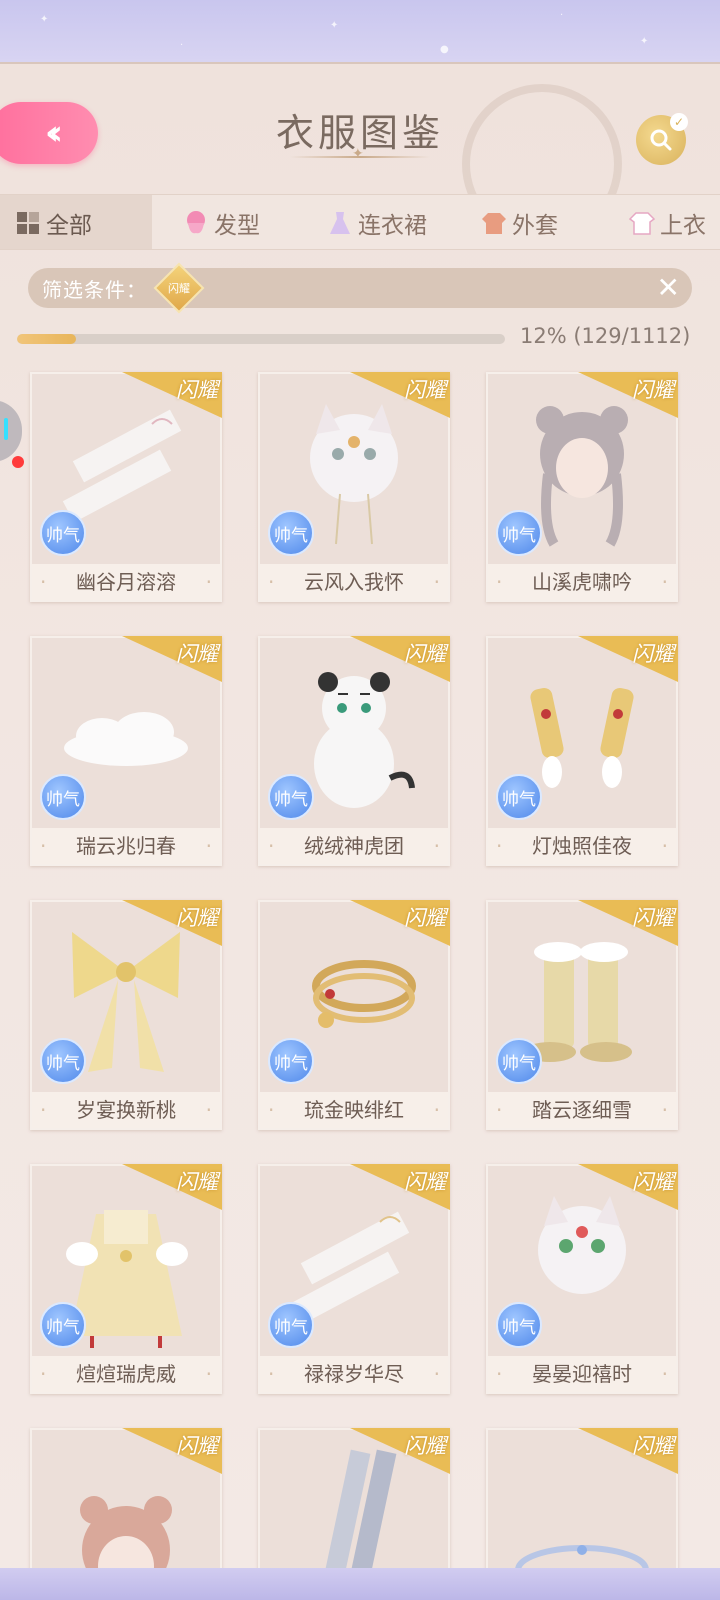 The image size is (720, 1600). Describe the element at coordinates (126, 1279) in the screenshot. I see `item-card: 闪耀帅气煊煊瑞虎威` at that location.